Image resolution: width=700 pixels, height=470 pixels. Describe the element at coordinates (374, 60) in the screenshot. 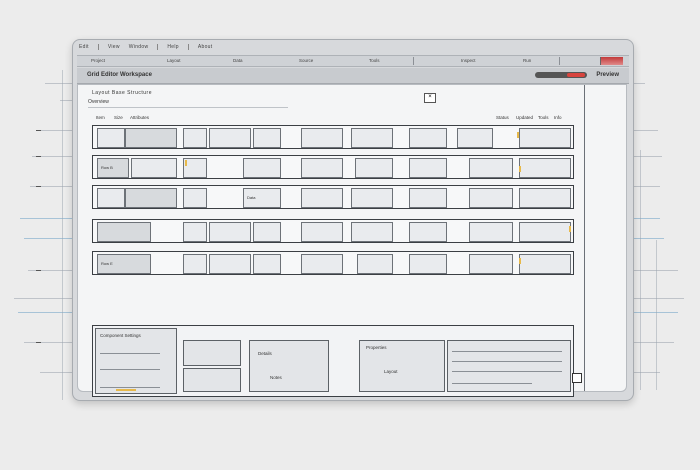

I see `toolbar-item-tools: Tools` at that location.